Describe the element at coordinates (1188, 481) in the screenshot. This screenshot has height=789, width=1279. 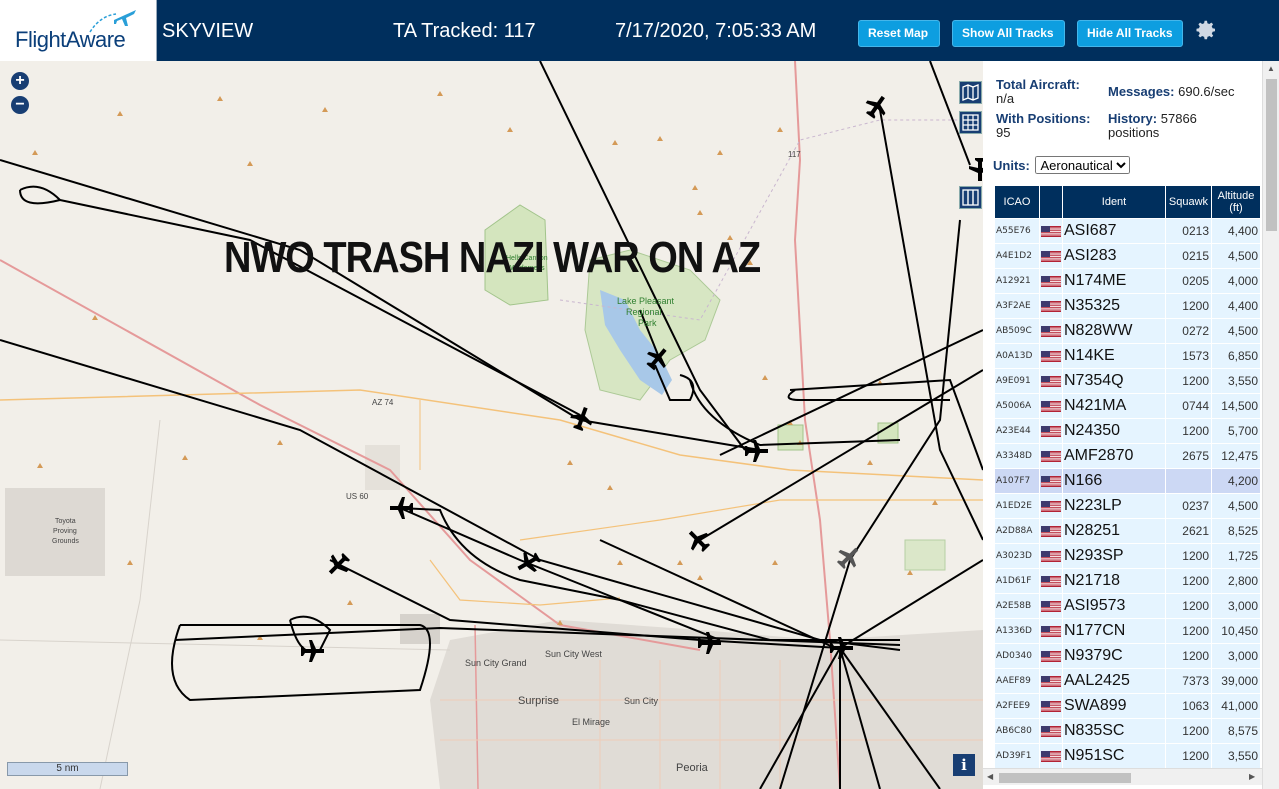
I see `cell-squawk` at that location.